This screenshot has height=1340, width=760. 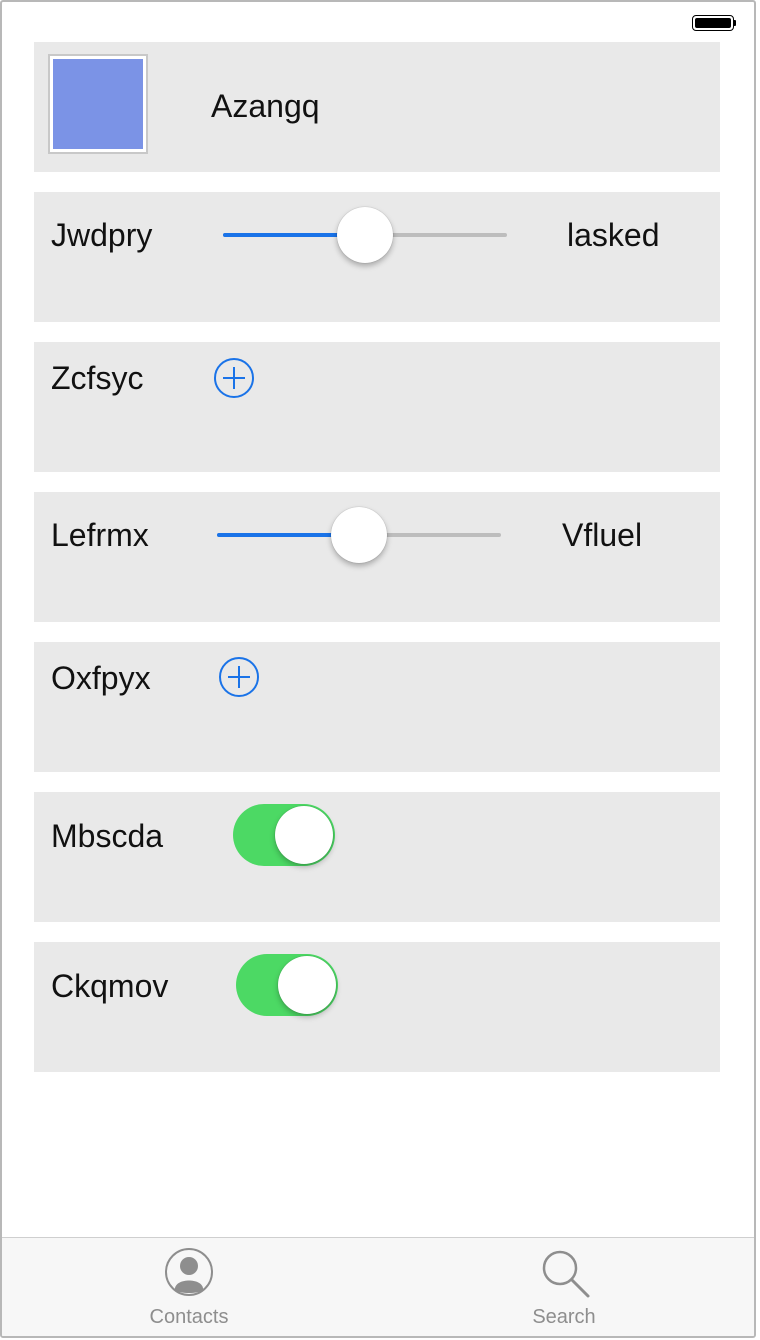 What do you see at coordinates (97, 378) in the screenshot?
I see `row-label: Zcfsyc` at bounding box center [97, 378].